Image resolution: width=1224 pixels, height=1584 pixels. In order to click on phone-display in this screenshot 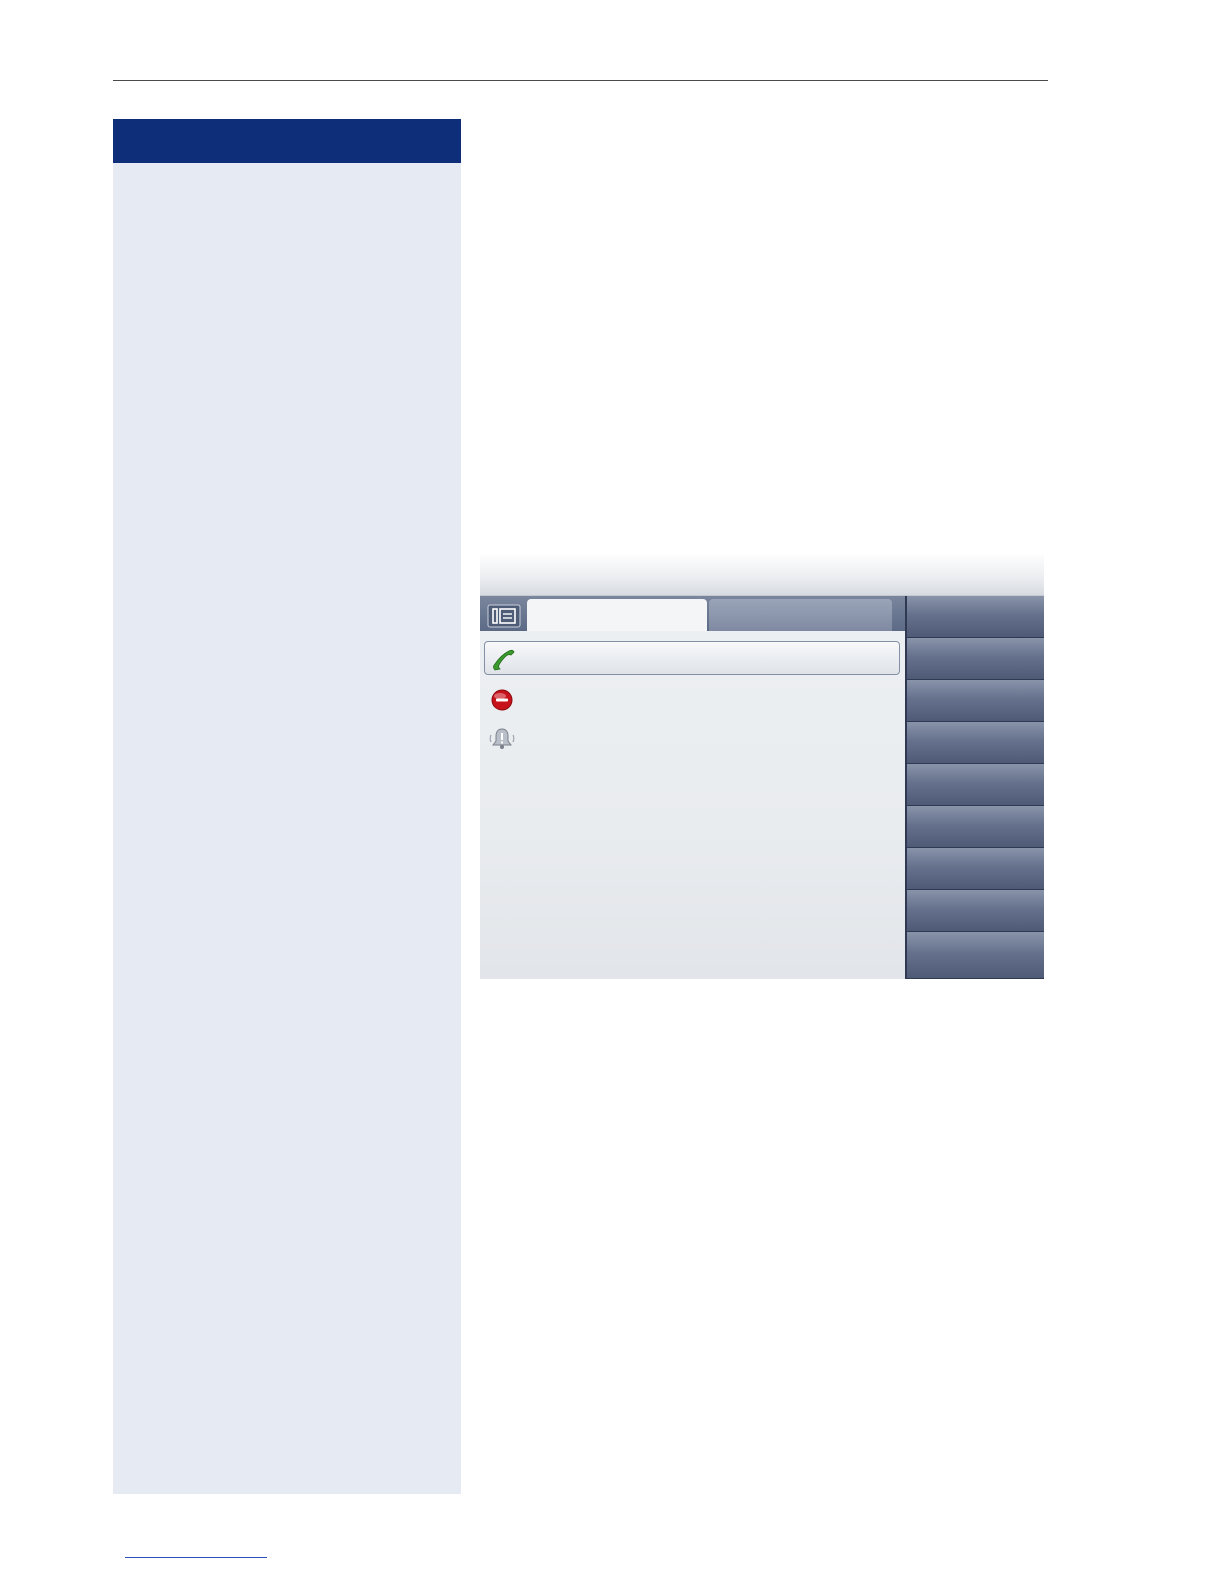, I will do `click(762, 767)`.